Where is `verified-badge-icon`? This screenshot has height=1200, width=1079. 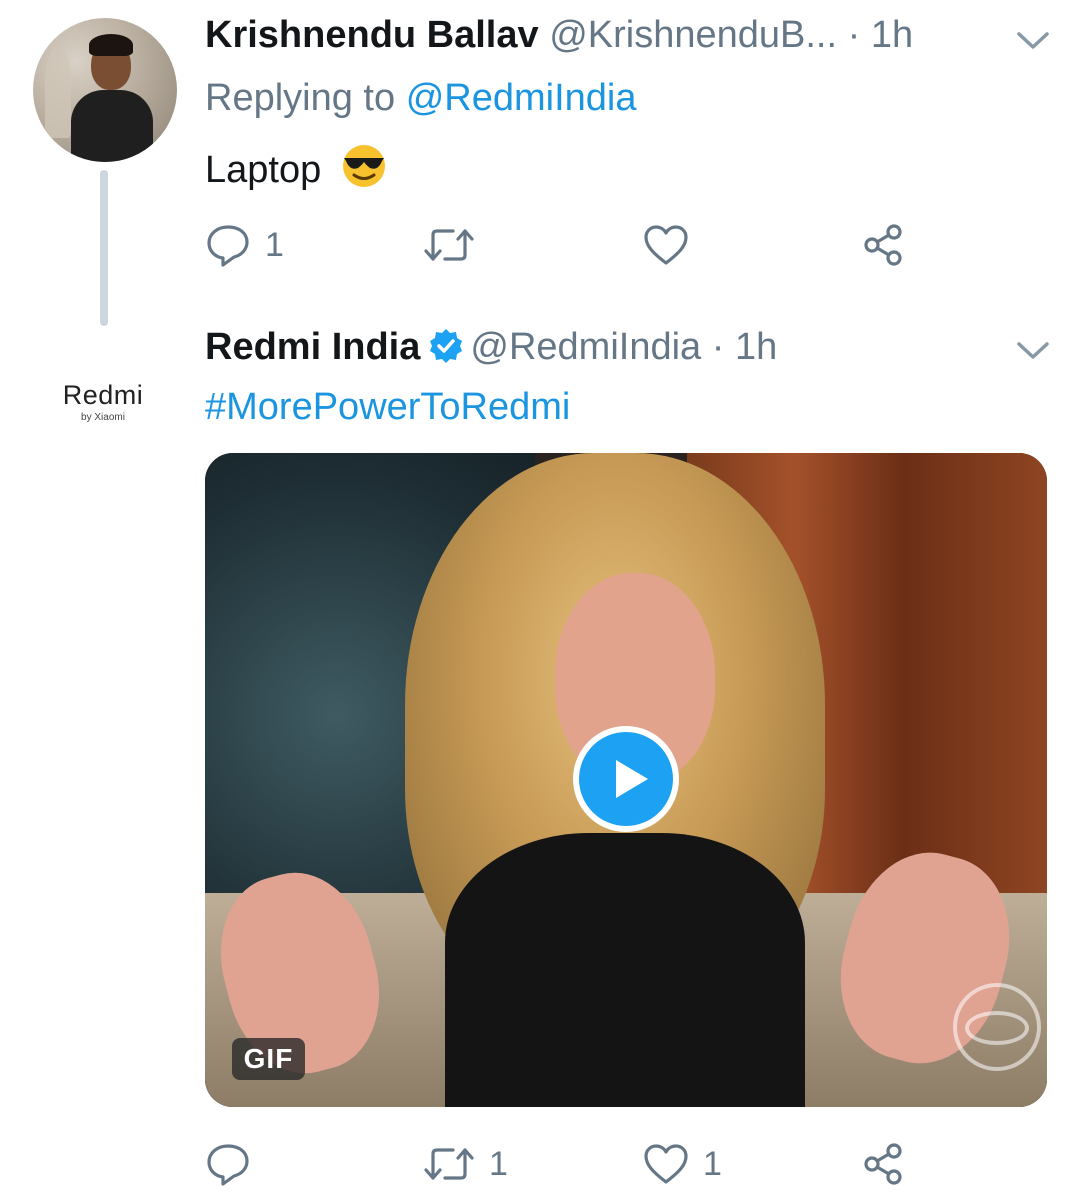
verified-badge-icon is located at coordinates (446, 349).